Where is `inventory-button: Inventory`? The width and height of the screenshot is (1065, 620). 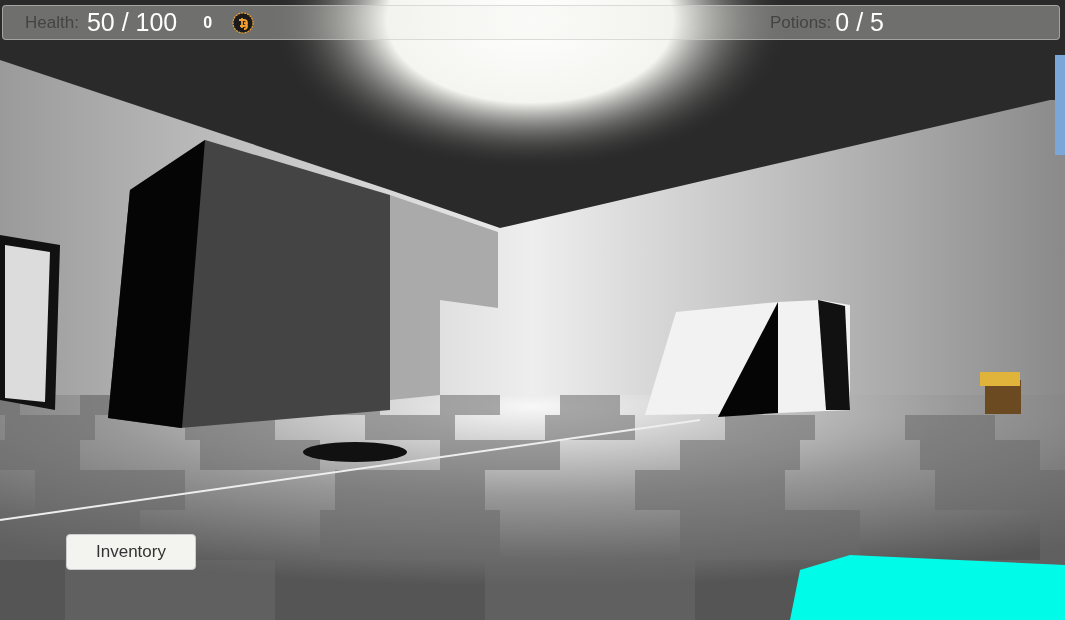
inventory-button: Inventory is located at coordinates (131, 552).